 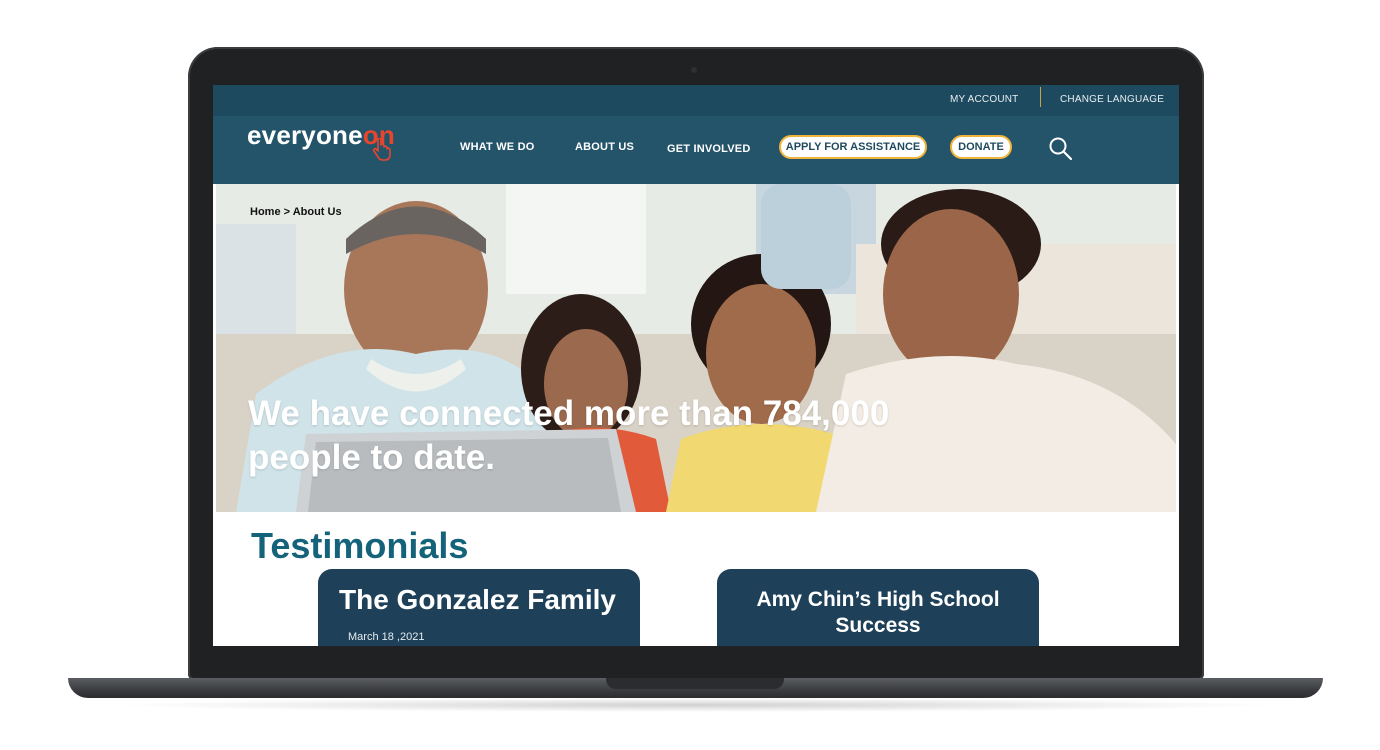 I want to click on my-account-link: MY ACCOUNT, so click(x=984, y=99).